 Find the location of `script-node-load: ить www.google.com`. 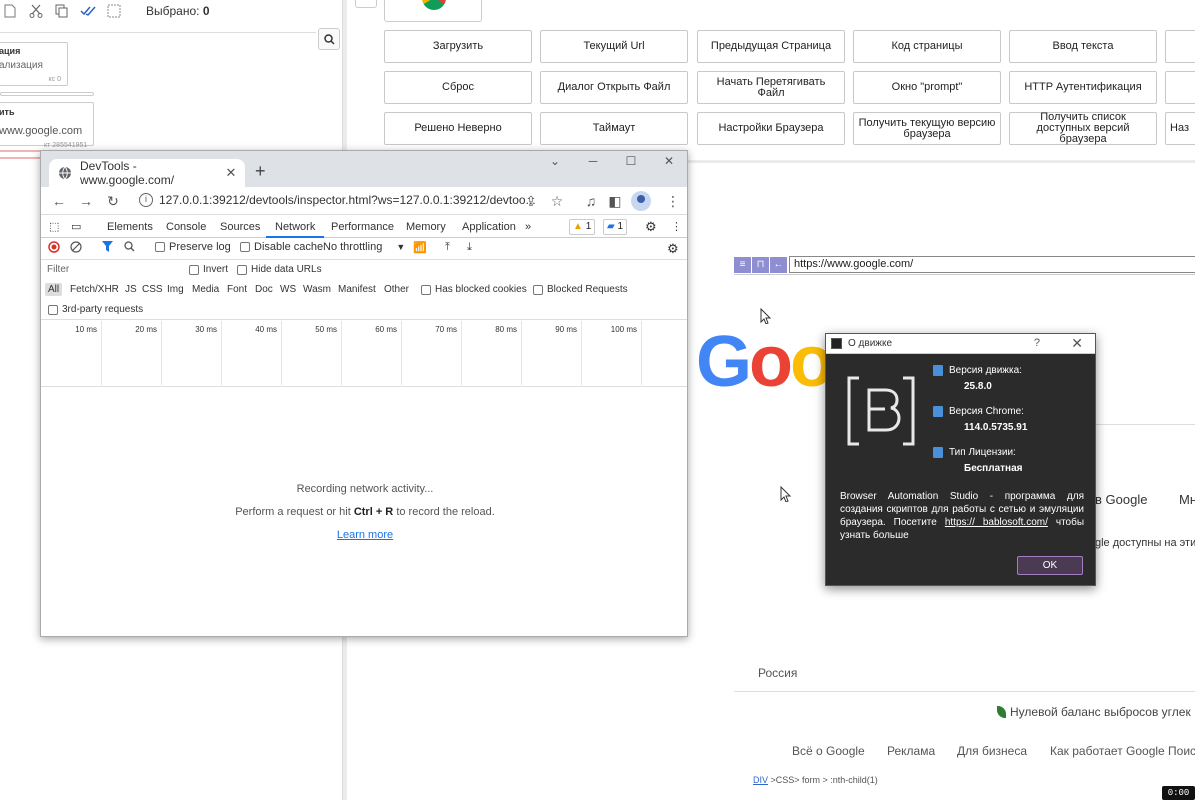

script-node-load: ить www.google.com is located at coordinates (47, 124).